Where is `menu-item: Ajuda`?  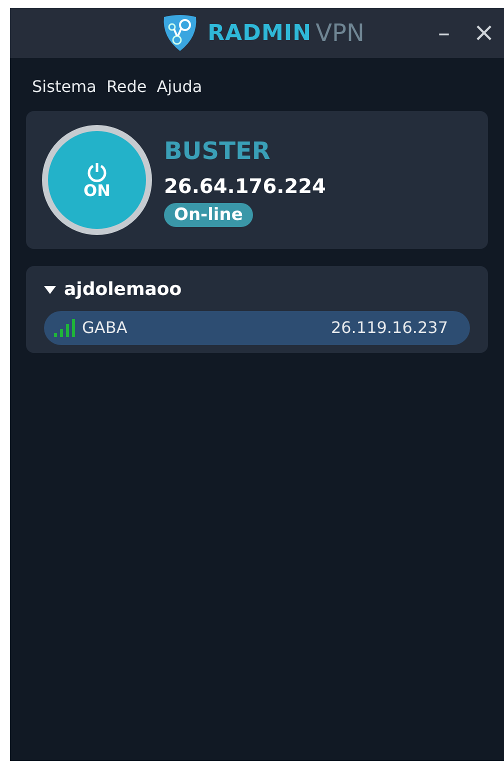 menu-item: Ajuda is located at coordinates (179, 87).